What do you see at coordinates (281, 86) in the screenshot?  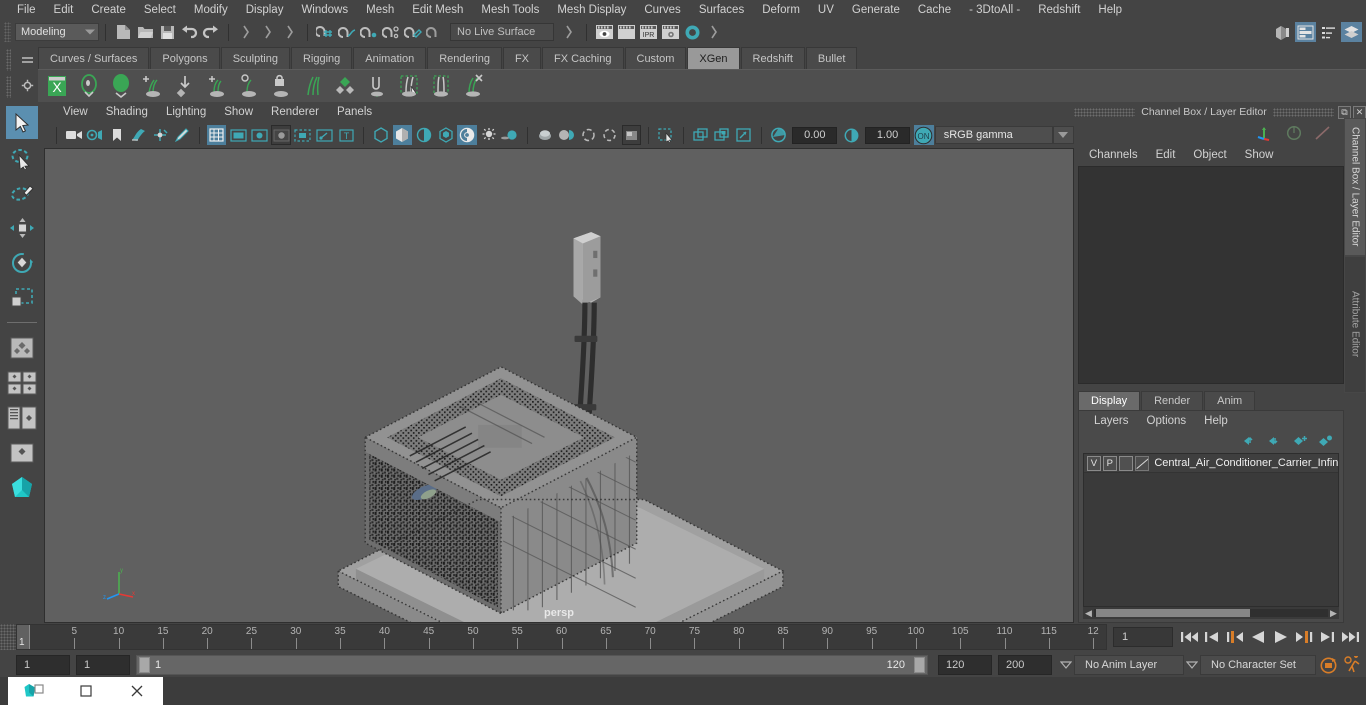 I see `xgen-lock-guide-icon` at bounding box center [281, 86].